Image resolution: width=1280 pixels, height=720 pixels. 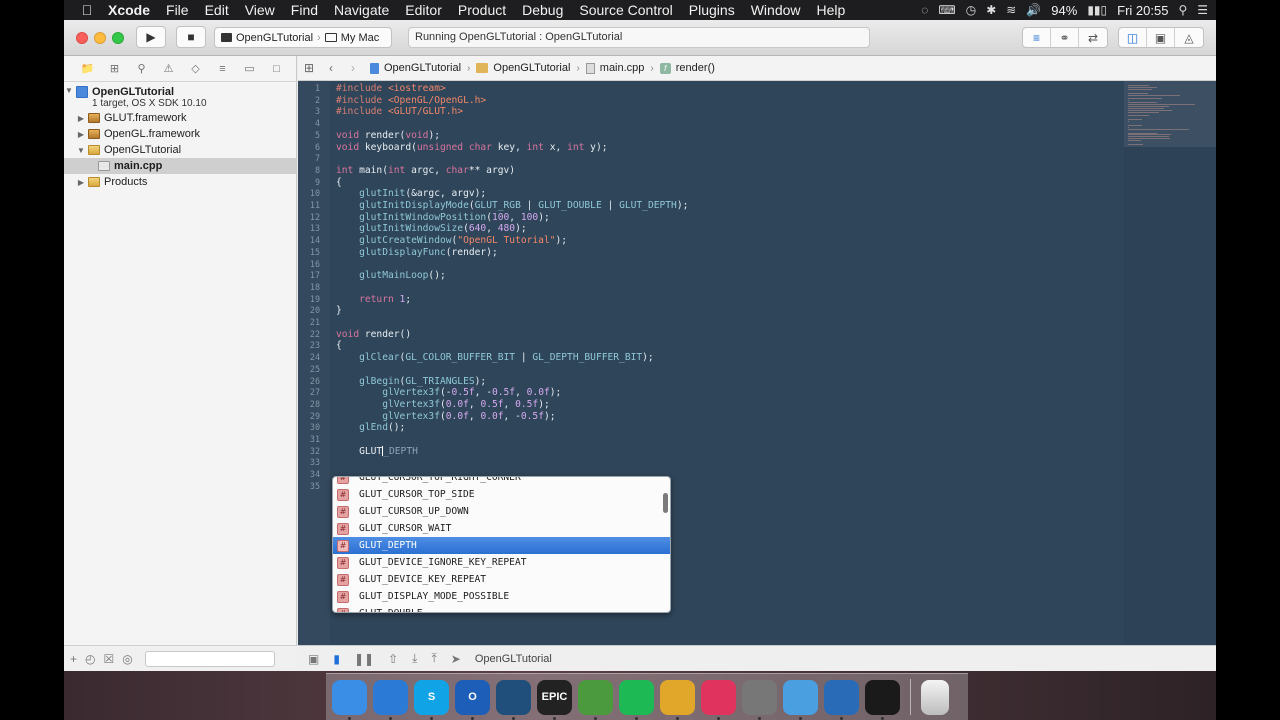 What do you see at coordinates (109, 659) in the screenshot?
I see `source-control-filter-icon: ☒` at bounding box center [109, 659].